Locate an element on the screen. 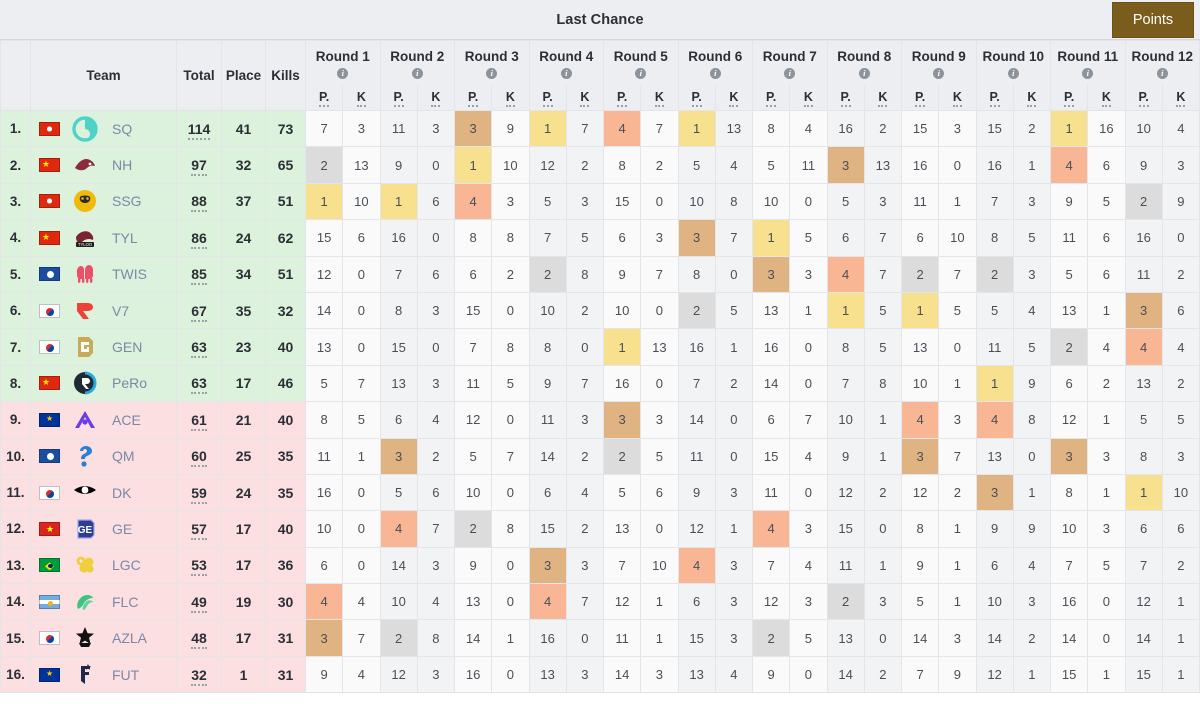  team-cell: FLC is located at coordinates (103, 602).